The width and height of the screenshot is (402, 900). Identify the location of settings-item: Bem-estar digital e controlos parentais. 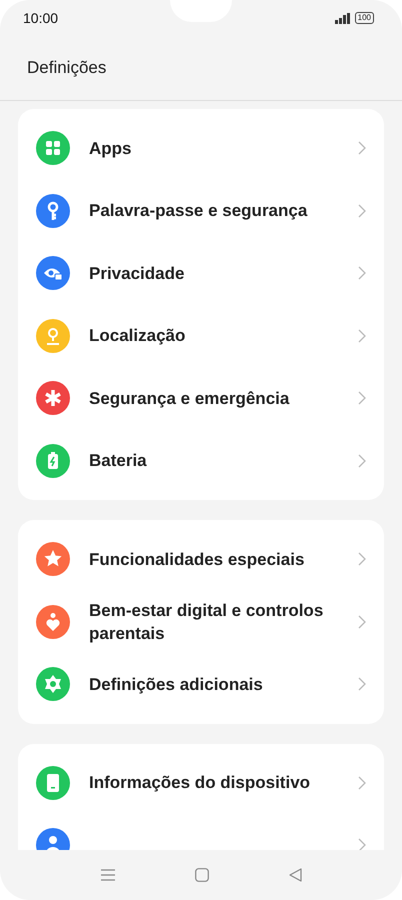
(201, 621).